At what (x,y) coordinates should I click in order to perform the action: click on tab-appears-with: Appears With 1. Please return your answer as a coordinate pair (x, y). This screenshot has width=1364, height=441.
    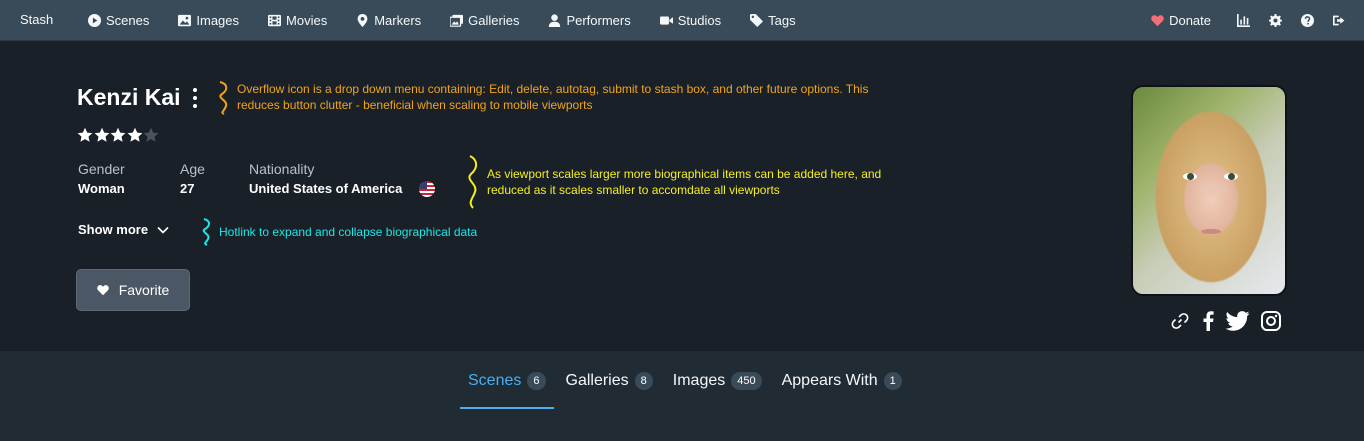
    Looking at the image, I should click on (842, 380).